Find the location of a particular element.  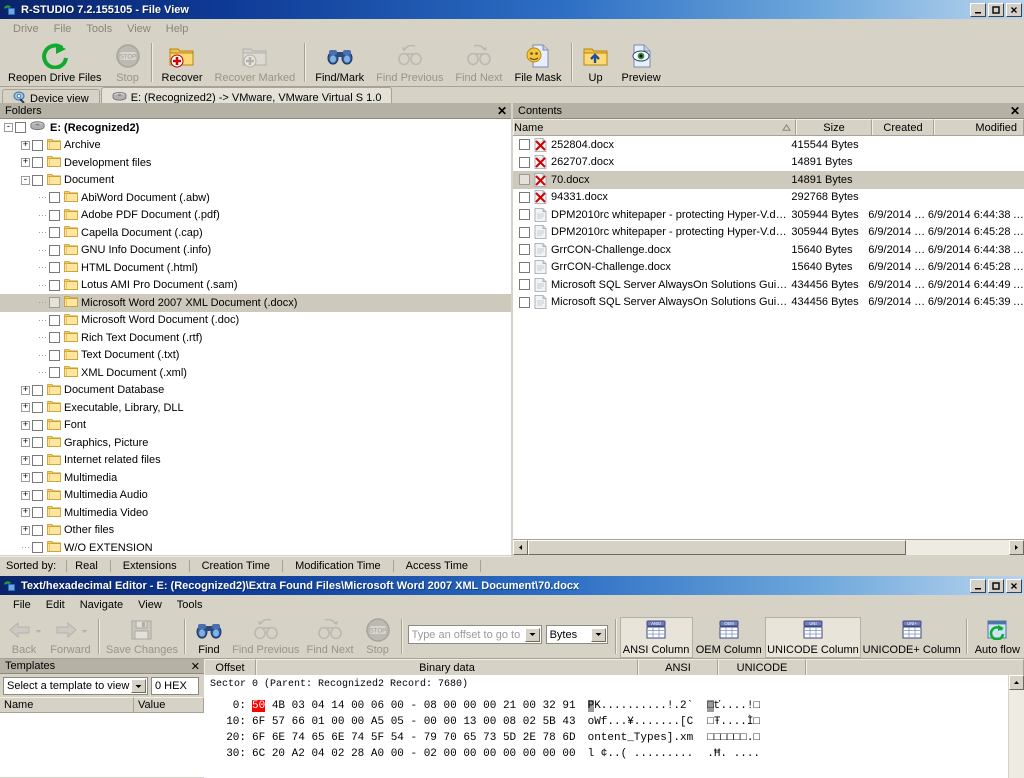

contents-column-name: Name is located at coordinates (654, 127).